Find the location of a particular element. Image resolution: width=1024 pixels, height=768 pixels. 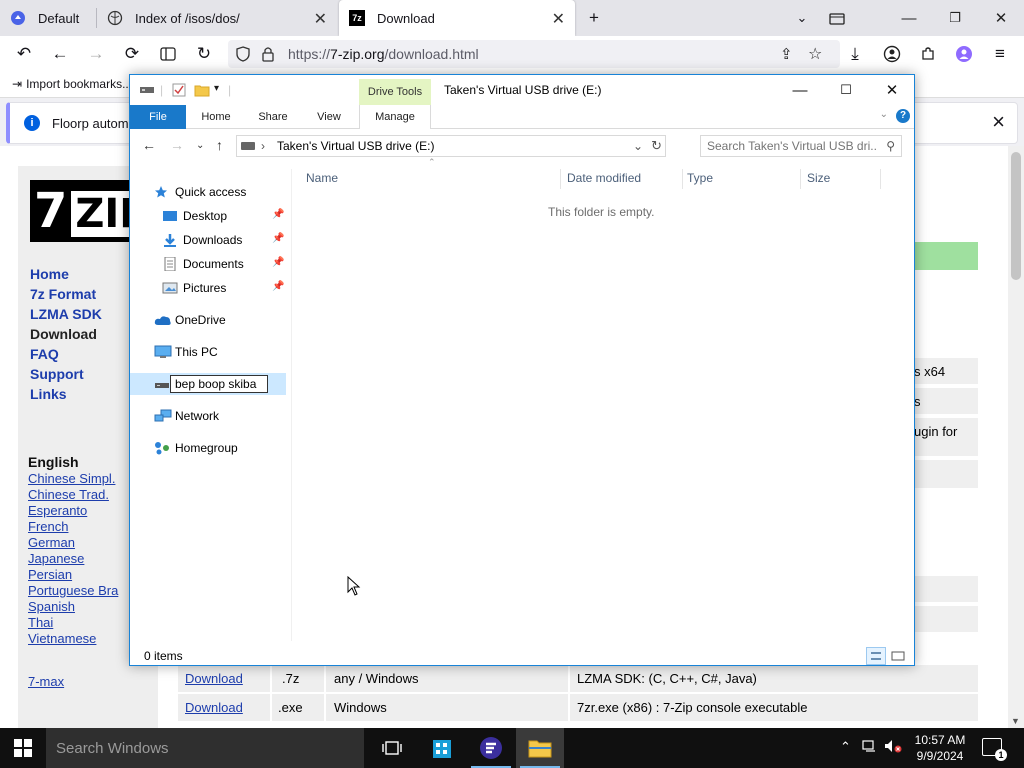

show-hidden-icons-icon: ⌃ is located at coordinates (845, 747).